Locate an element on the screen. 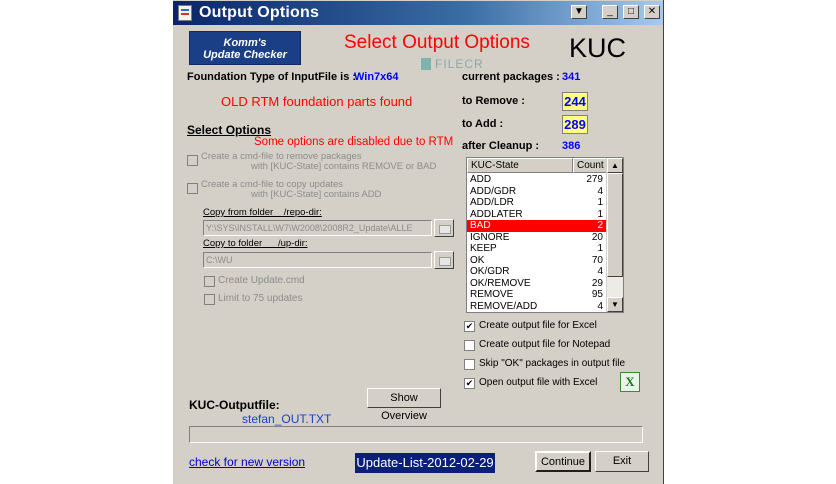 The width and height of the screenshot is (836, 484). list-item: ADD/GDR 4 is located at coordinates (537, 192).